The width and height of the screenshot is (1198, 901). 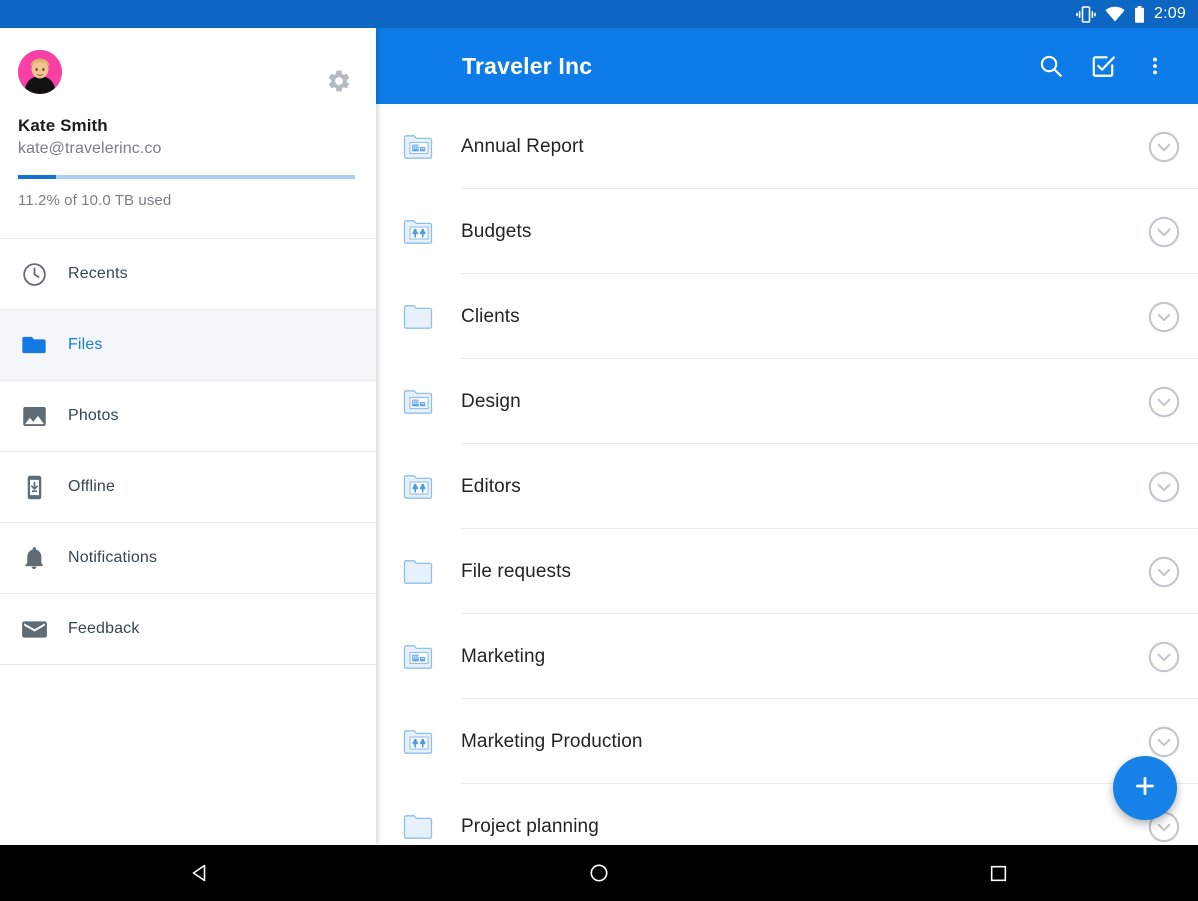 What do you see at coordinates (1103, 66) in the screenshot?
I see `select-check-icon` at bounding box center [1103, 66].